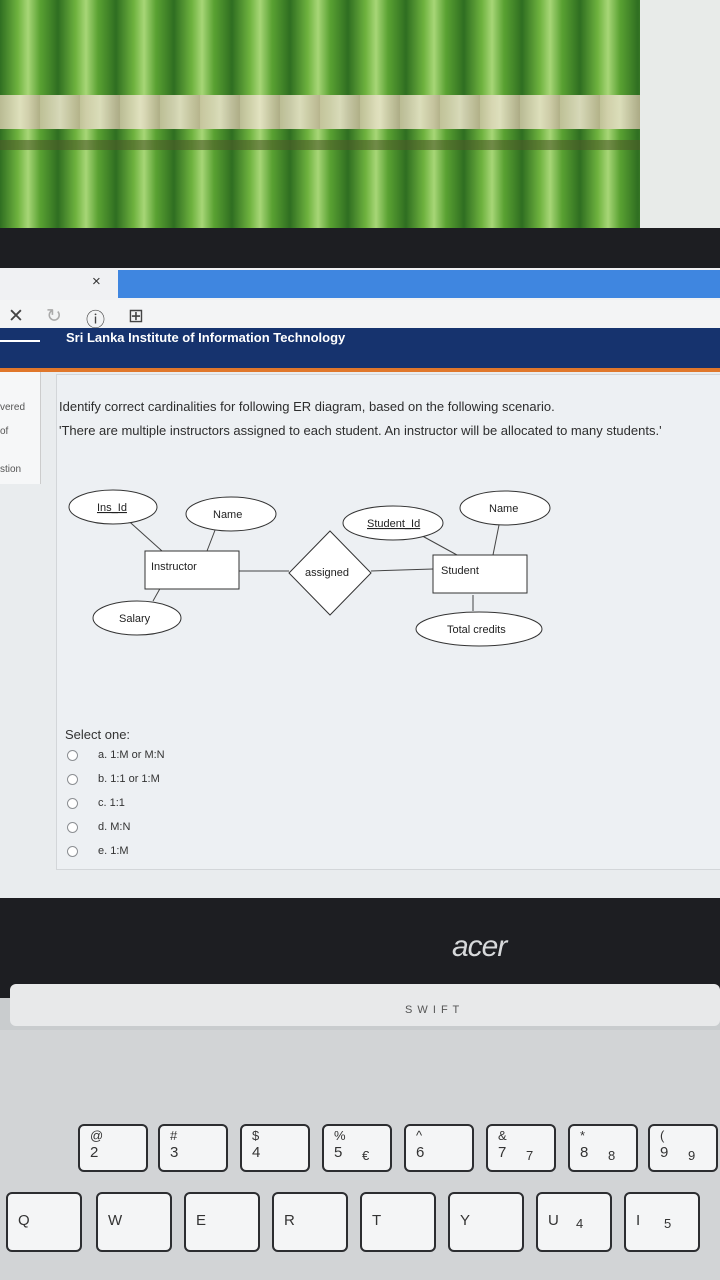 The image size is (720, 1280). Describe the element at coordinates (113, 1148) in the screenshot. I see `key-2: @2` at that location.